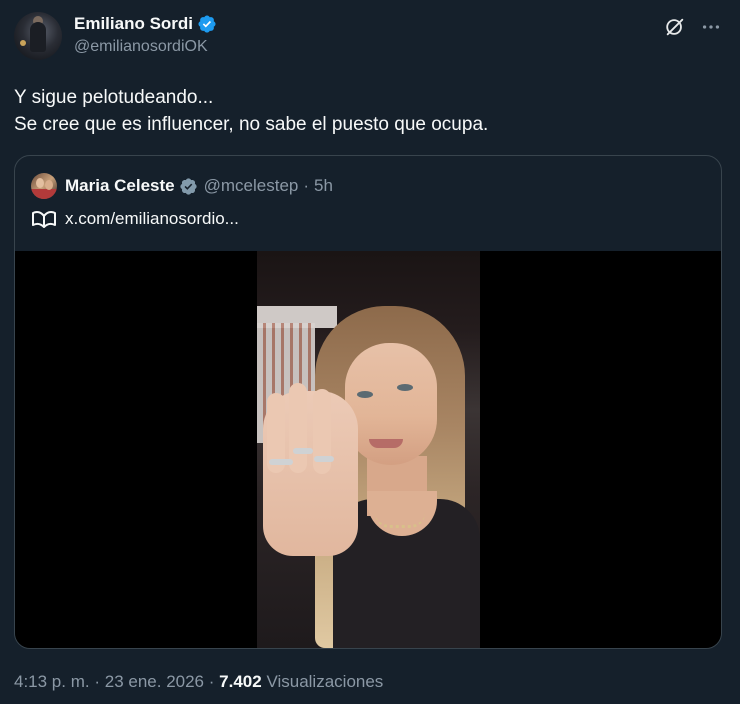 Image resolution: width=740 pixels, height=704 pixels. What do you see at coordinates (120, 186) in the screenshot?
I see `quoted-author-name: Maria Celeste` at bounding box center [120, 186].